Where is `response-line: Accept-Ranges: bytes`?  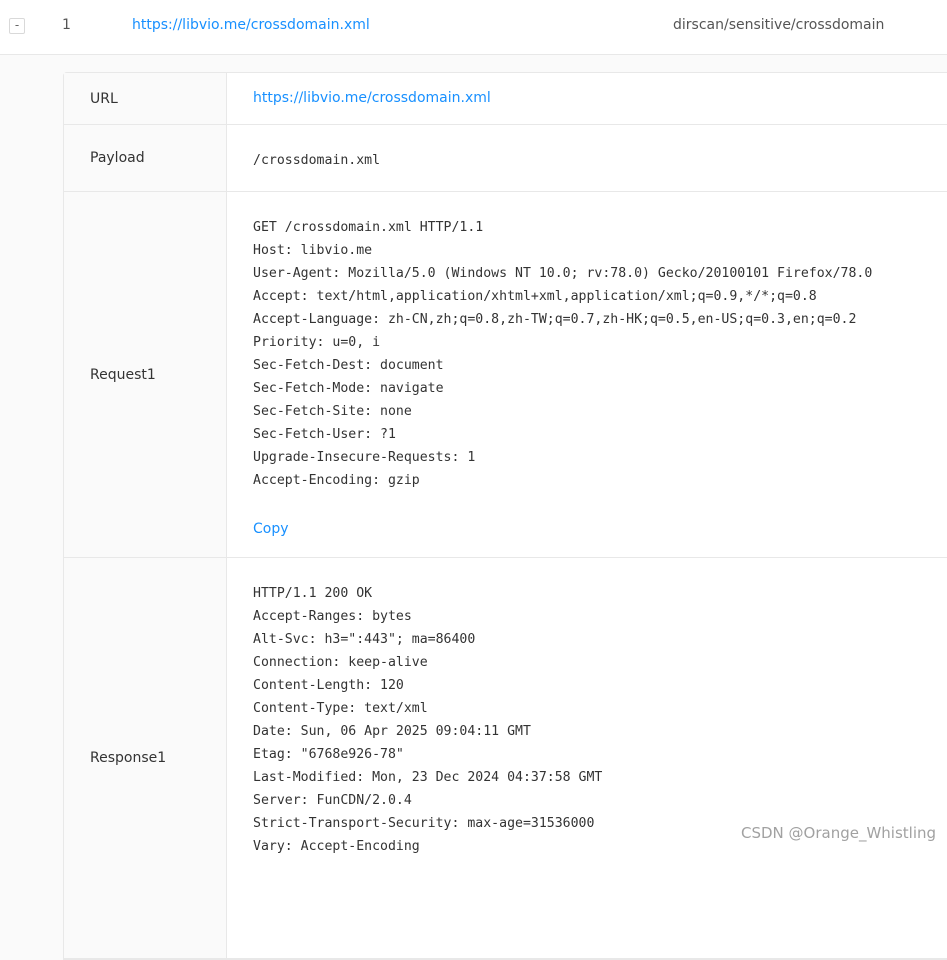 response-line: Accept-Ranges: bytes is located at coordinates (332, 616).